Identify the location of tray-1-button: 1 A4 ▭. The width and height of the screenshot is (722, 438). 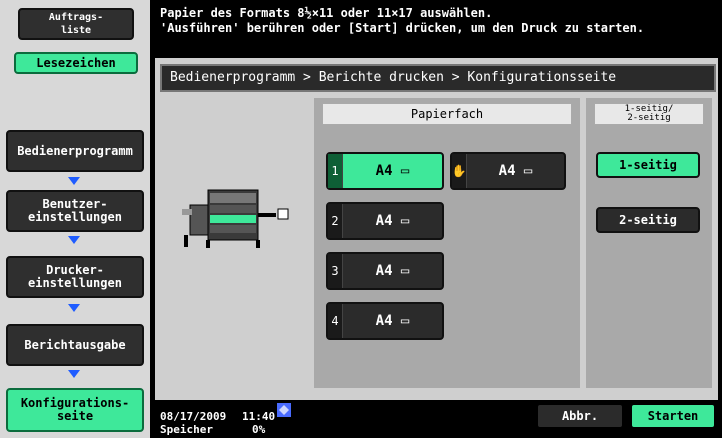
(385, 171).